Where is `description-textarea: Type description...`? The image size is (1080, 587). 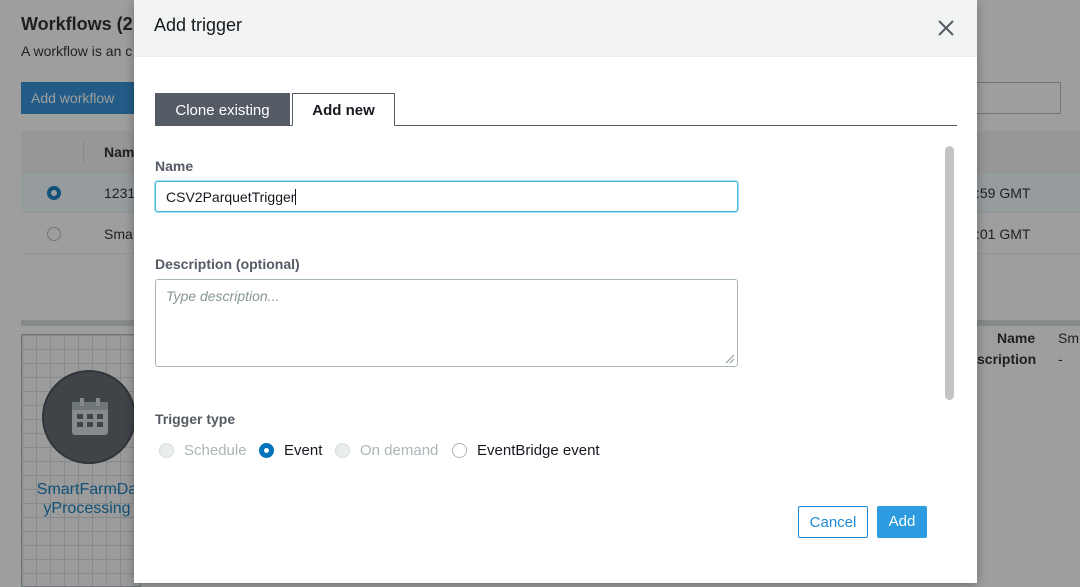 description-textarea: Type description... is located at coordinates (446, 323).